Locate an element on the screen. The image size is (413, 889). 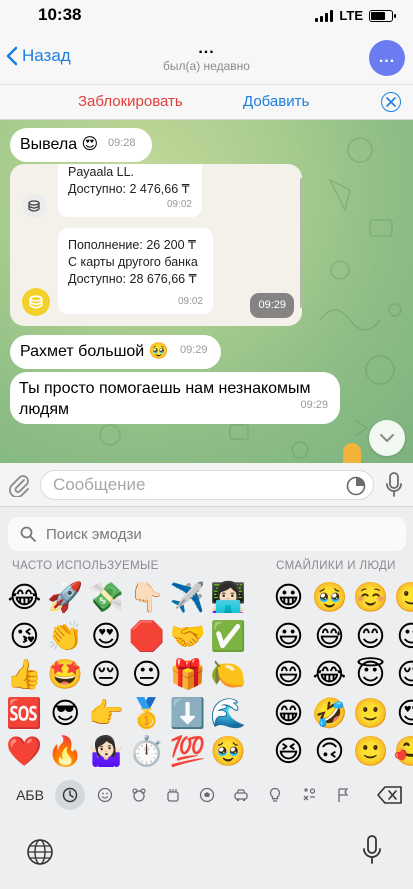
food-icon is located at coordinates (173, 795).